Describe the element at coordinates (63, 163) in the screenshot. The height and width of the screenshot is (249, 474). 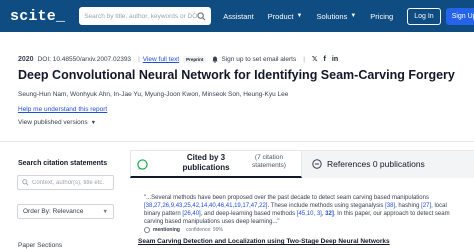
I see `citation-search-heading: Search citation statements` at that location.